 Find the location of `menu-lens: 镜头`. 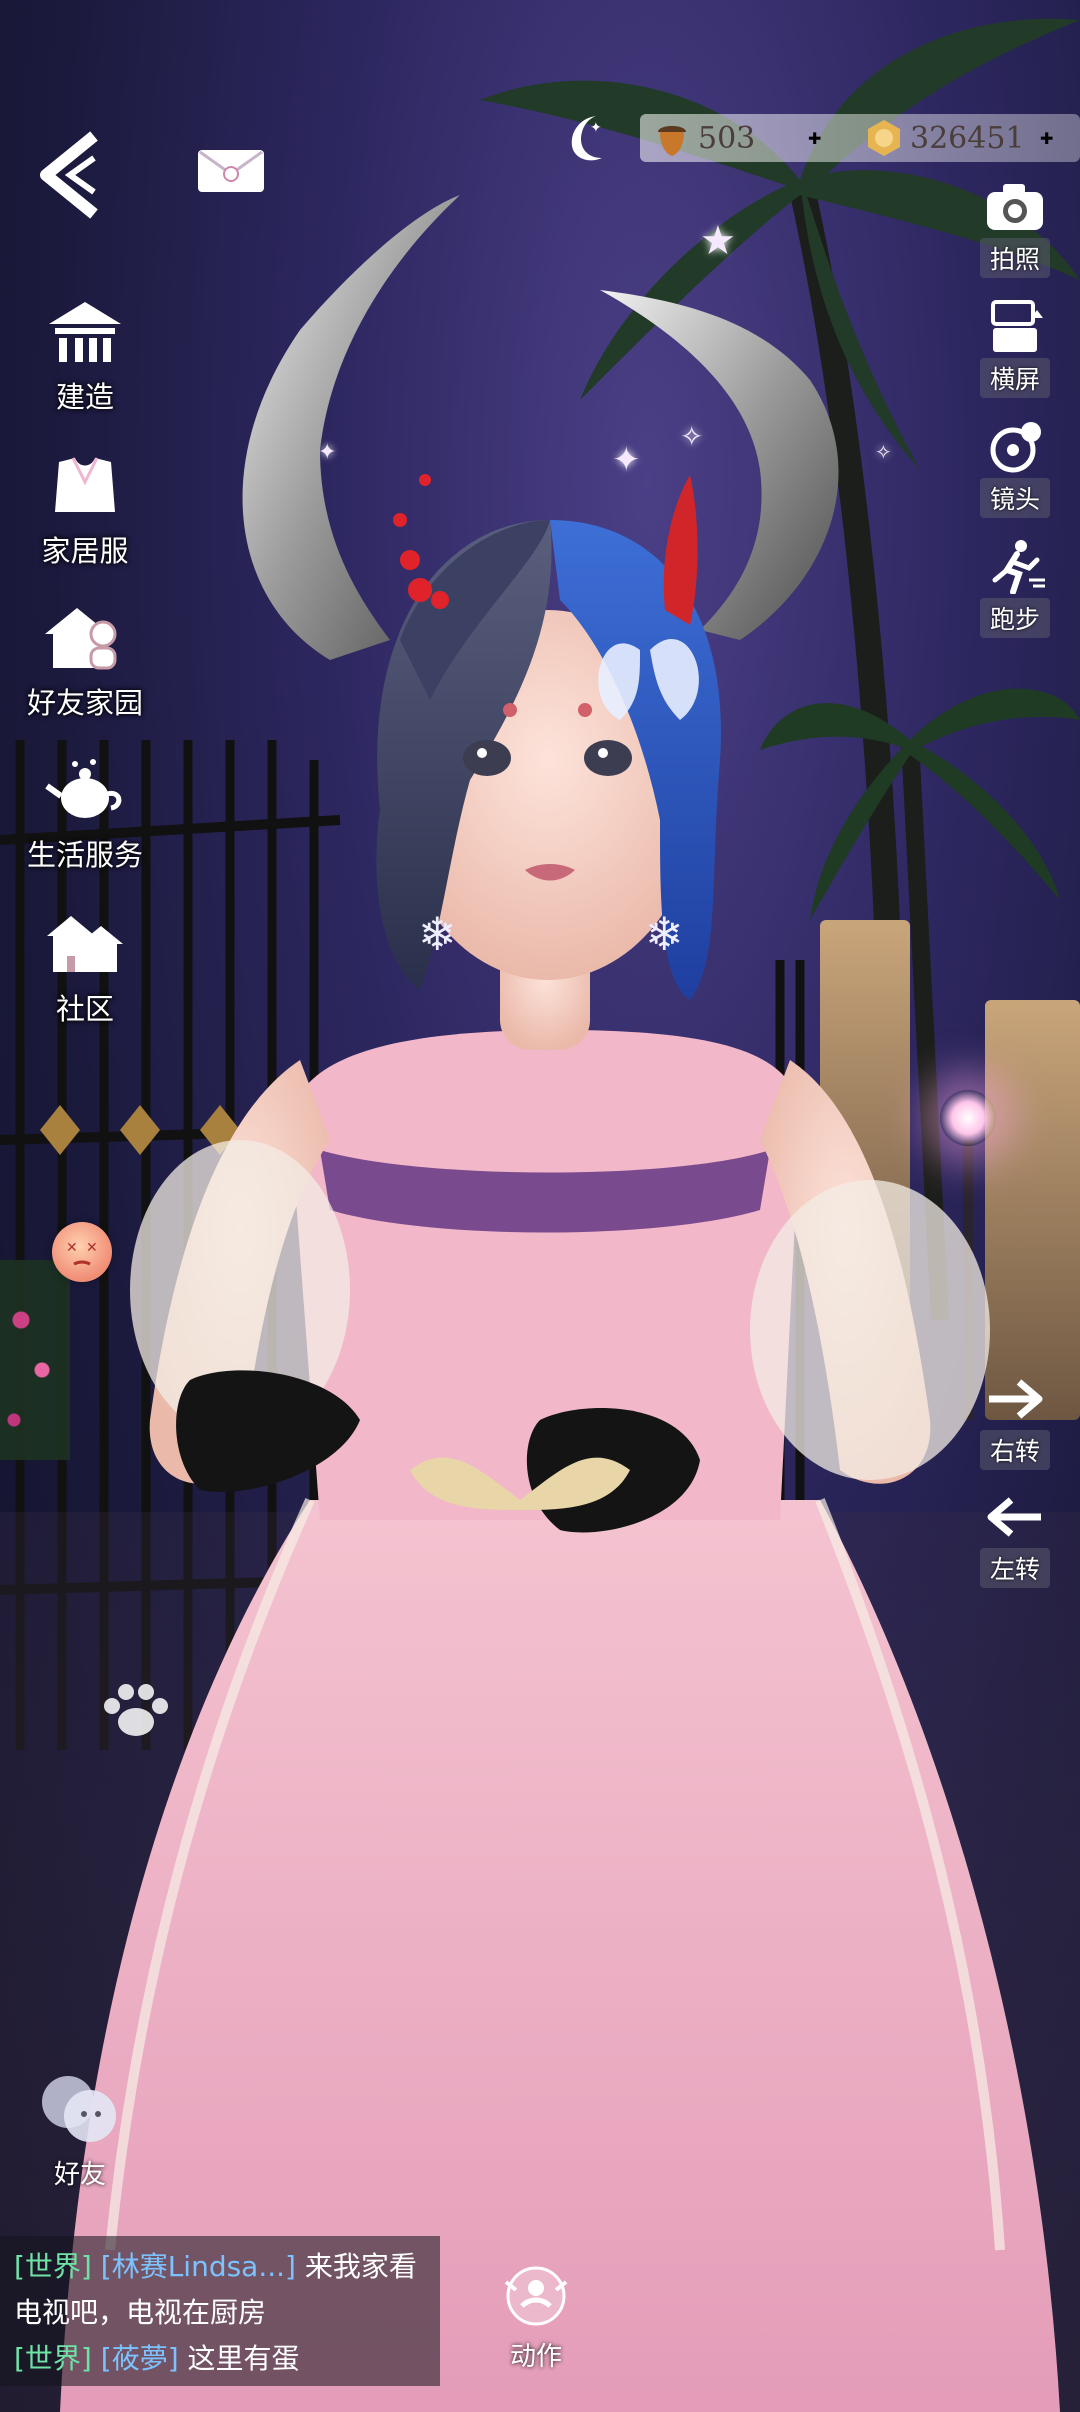

menu-lens: 镜头 is located at coordinates (1015, 469).